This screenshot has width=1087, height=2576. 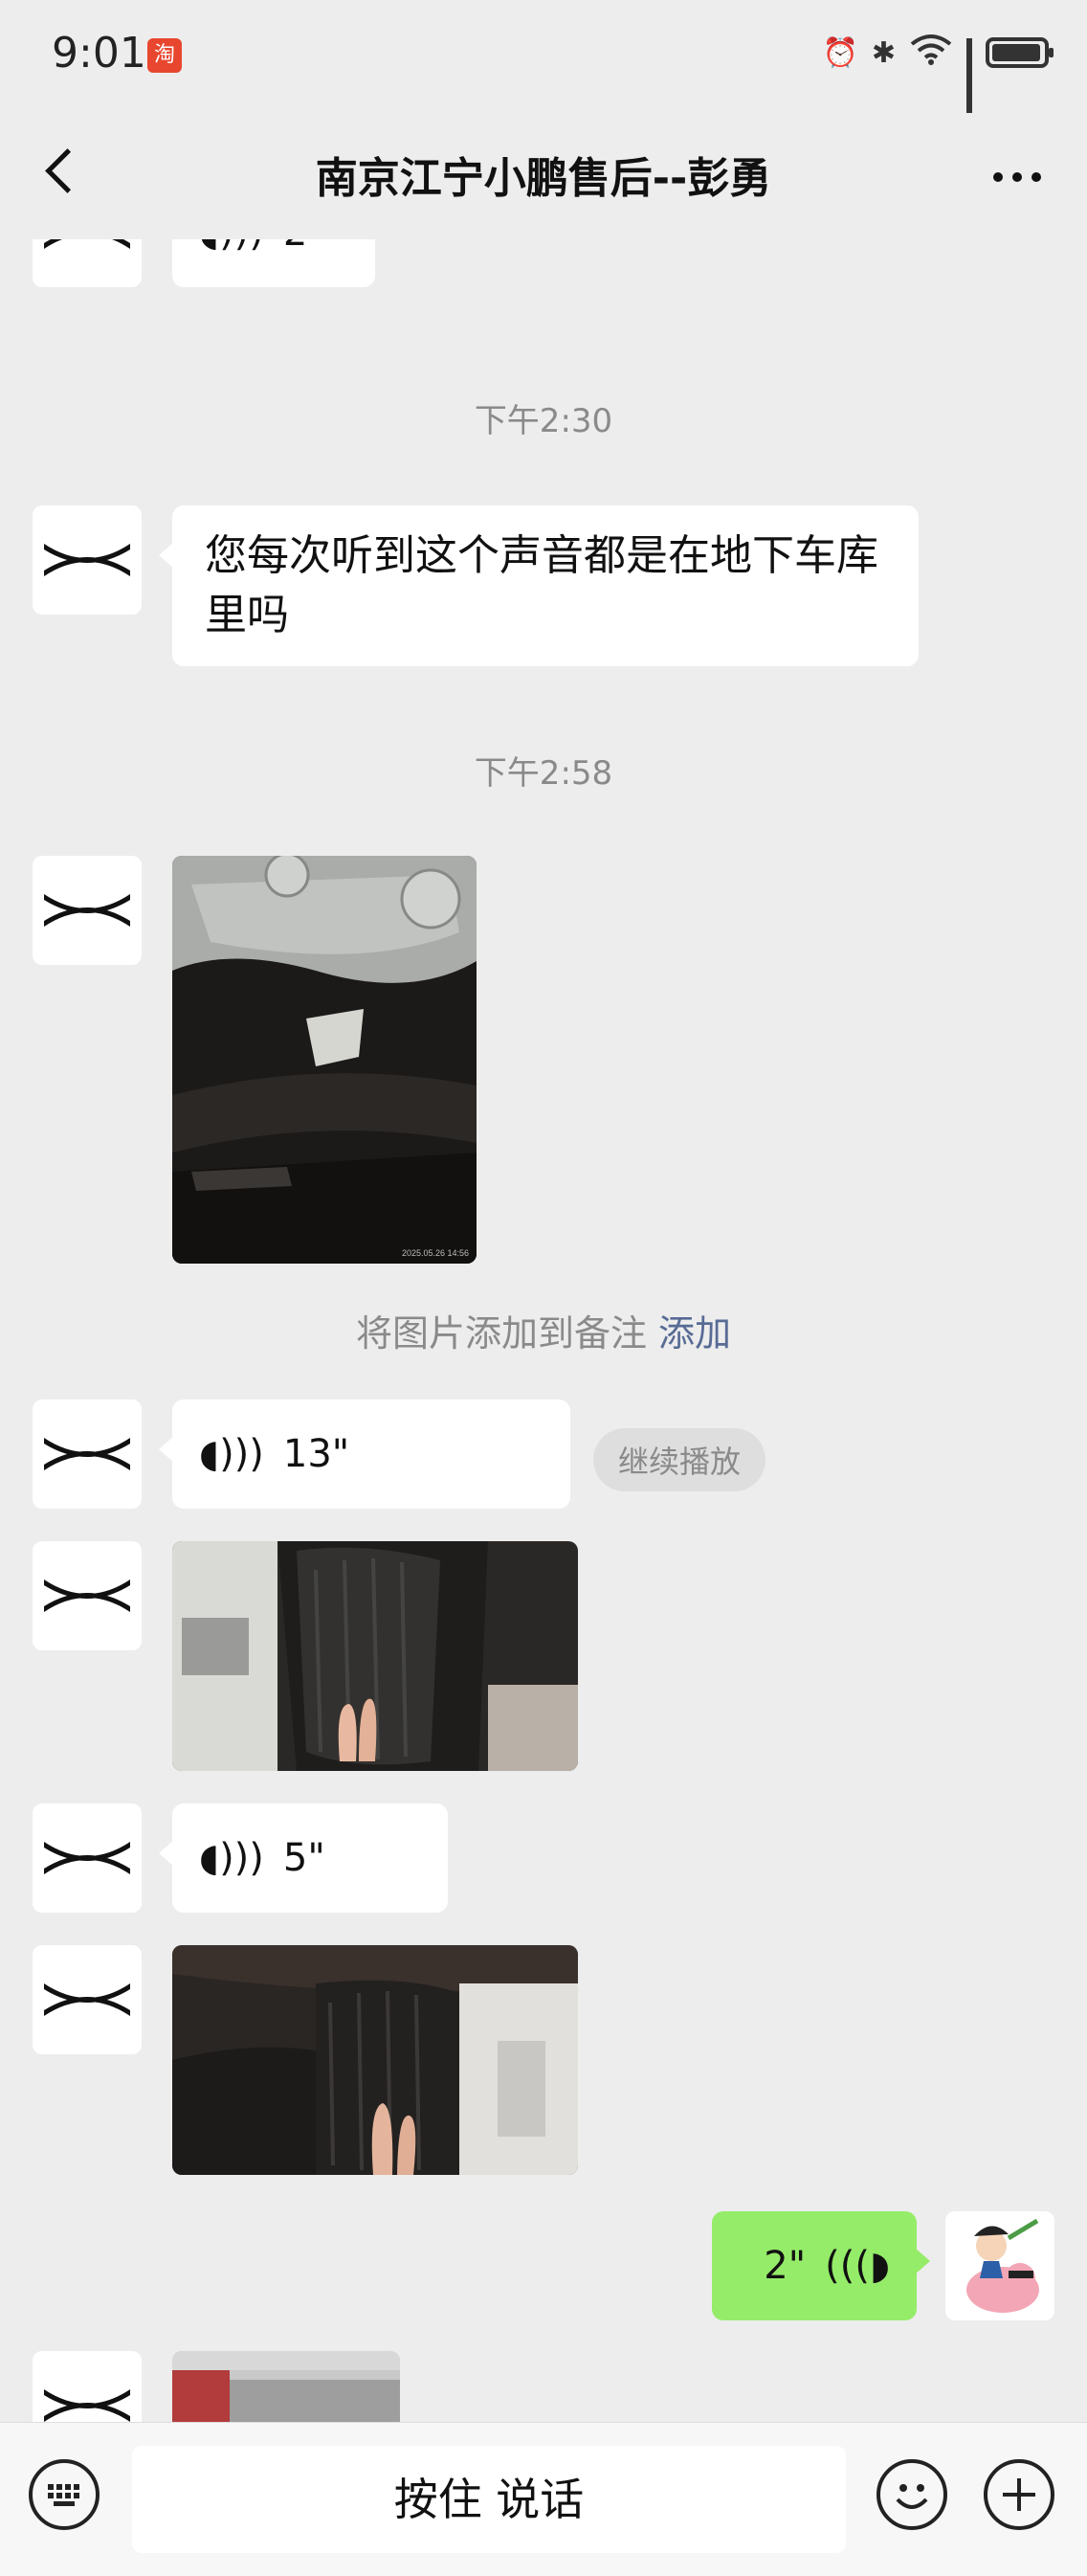 What do you see at coordinates (969, 76) in the screenshot?
I see `signal-icon` at bounding box center [969, 76].